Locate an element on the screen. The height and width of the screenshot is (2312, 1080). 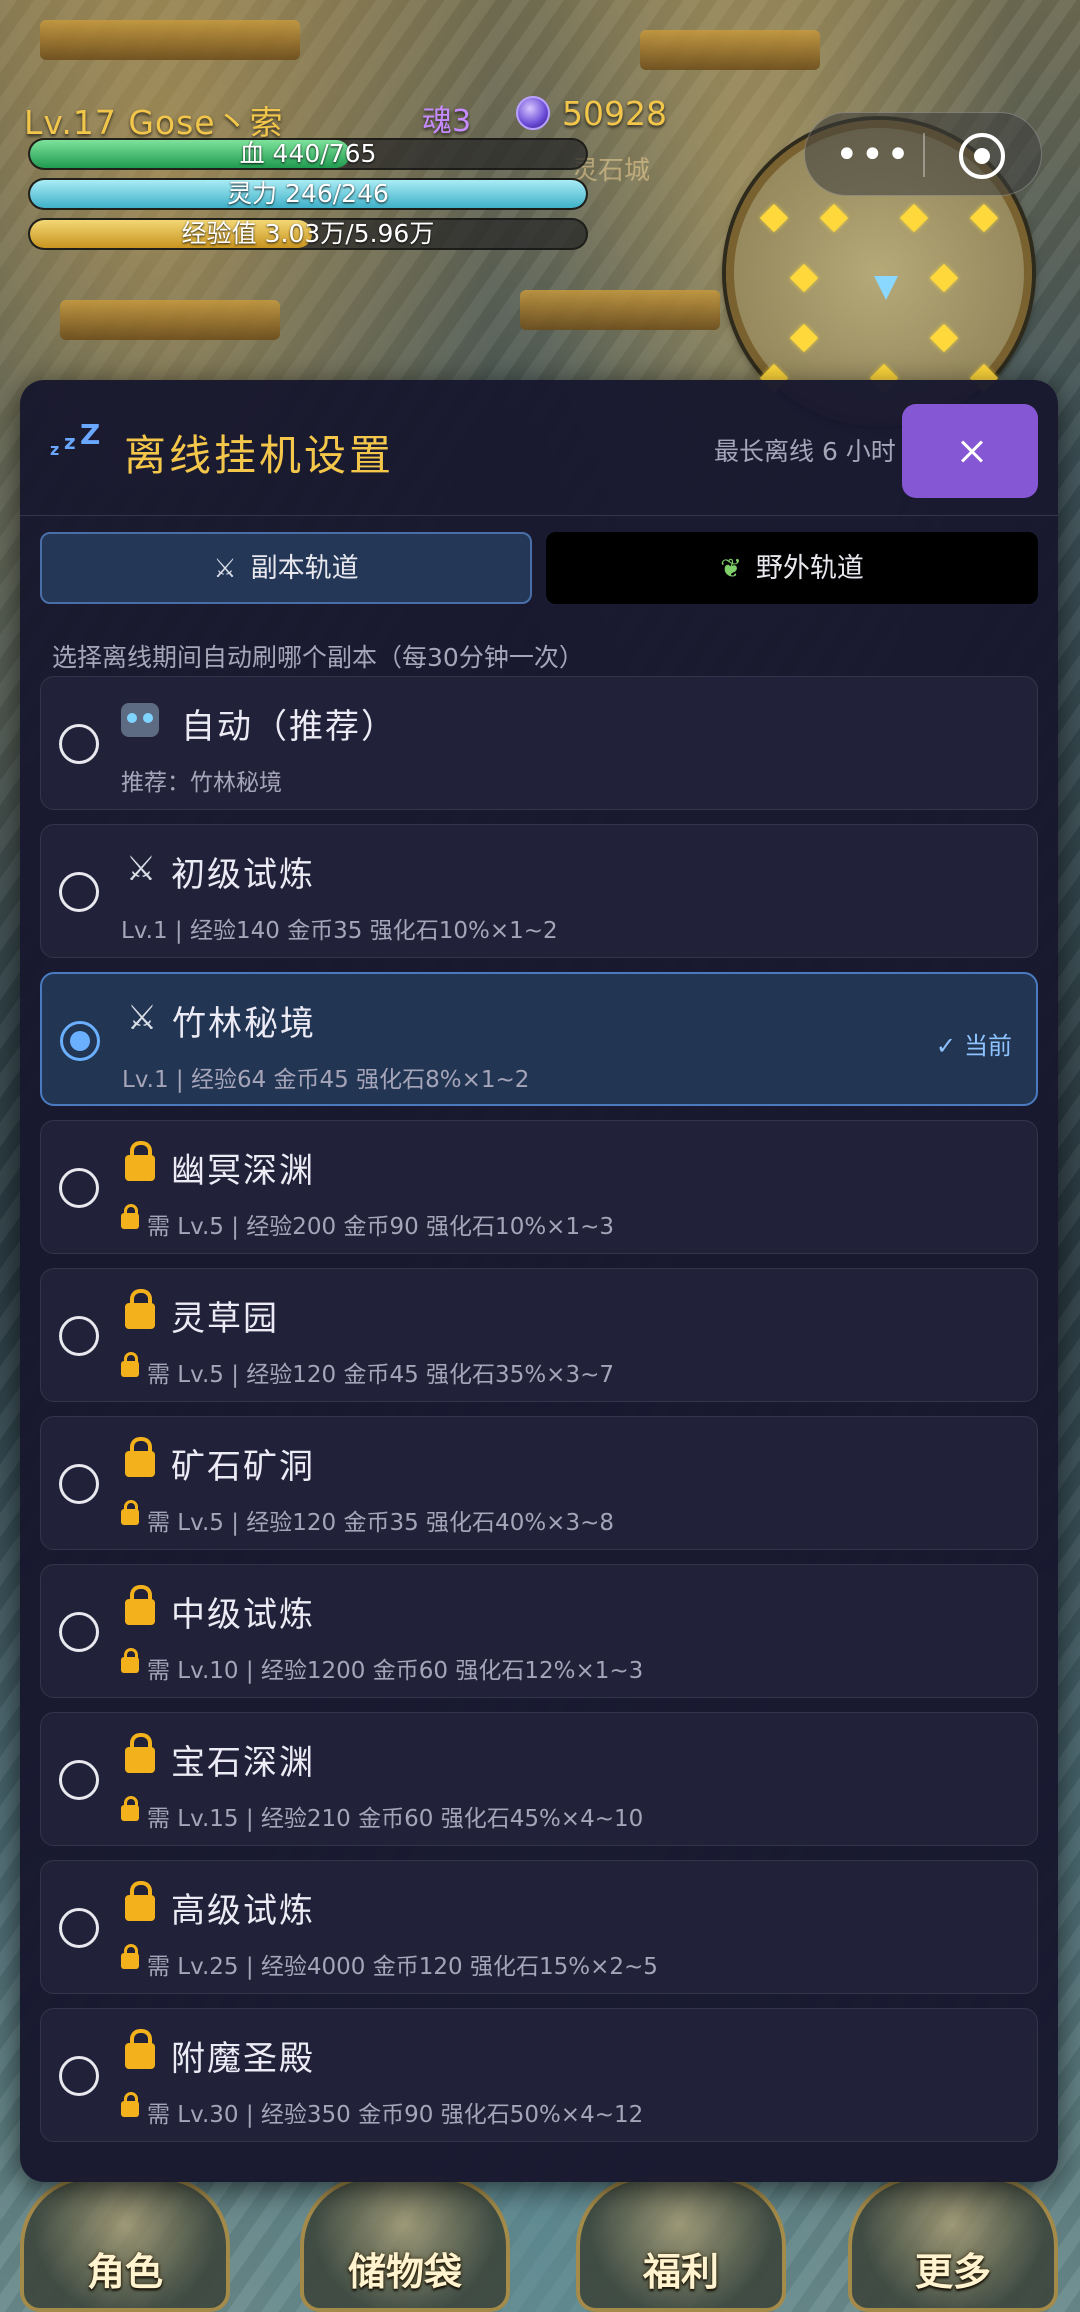
dungeon-option: ⚔ 初级试炼 Lv.1 | 经验140 金币35 强化石10%×1~2 is located at coordinates (539, 891).